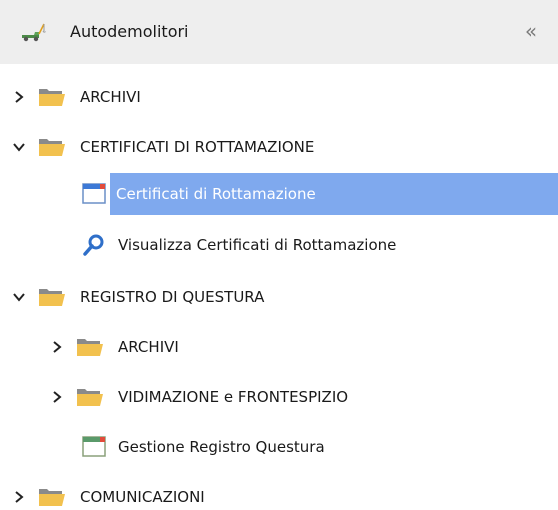  I want to click on tree-node-certificati-di-rottamazione: CERTIFICATI DI ROTTAMAZIONE, so click(279, 147).